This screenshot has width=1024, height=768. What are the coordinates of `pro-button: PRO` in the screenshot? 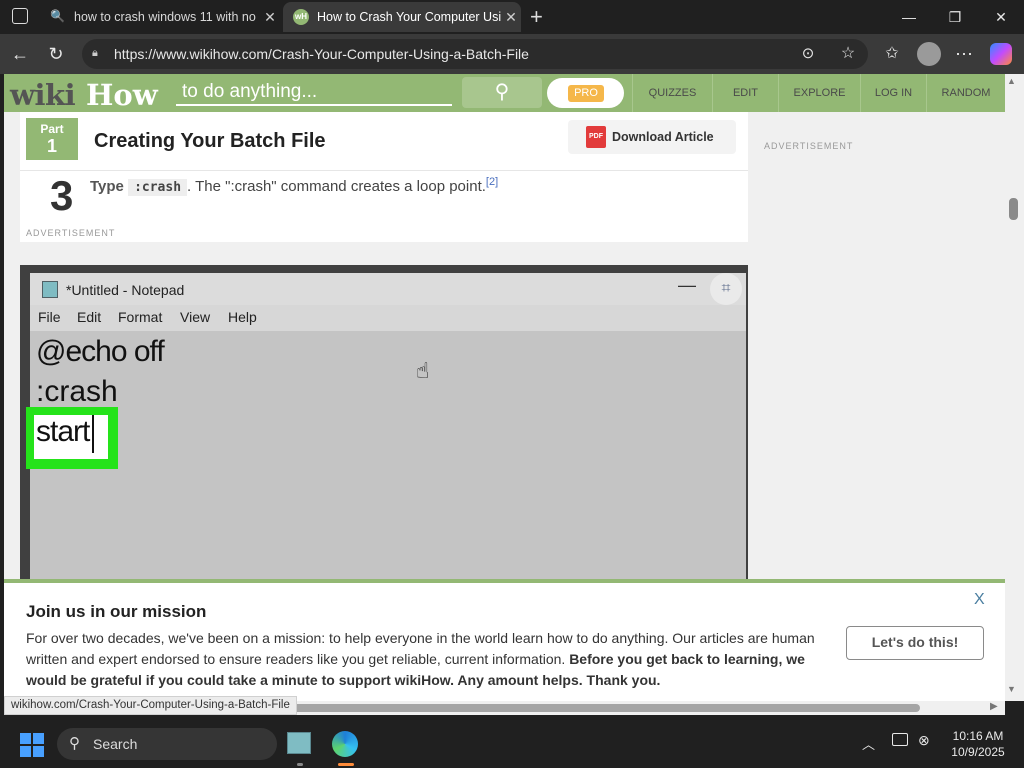 It's located at (585, 93).